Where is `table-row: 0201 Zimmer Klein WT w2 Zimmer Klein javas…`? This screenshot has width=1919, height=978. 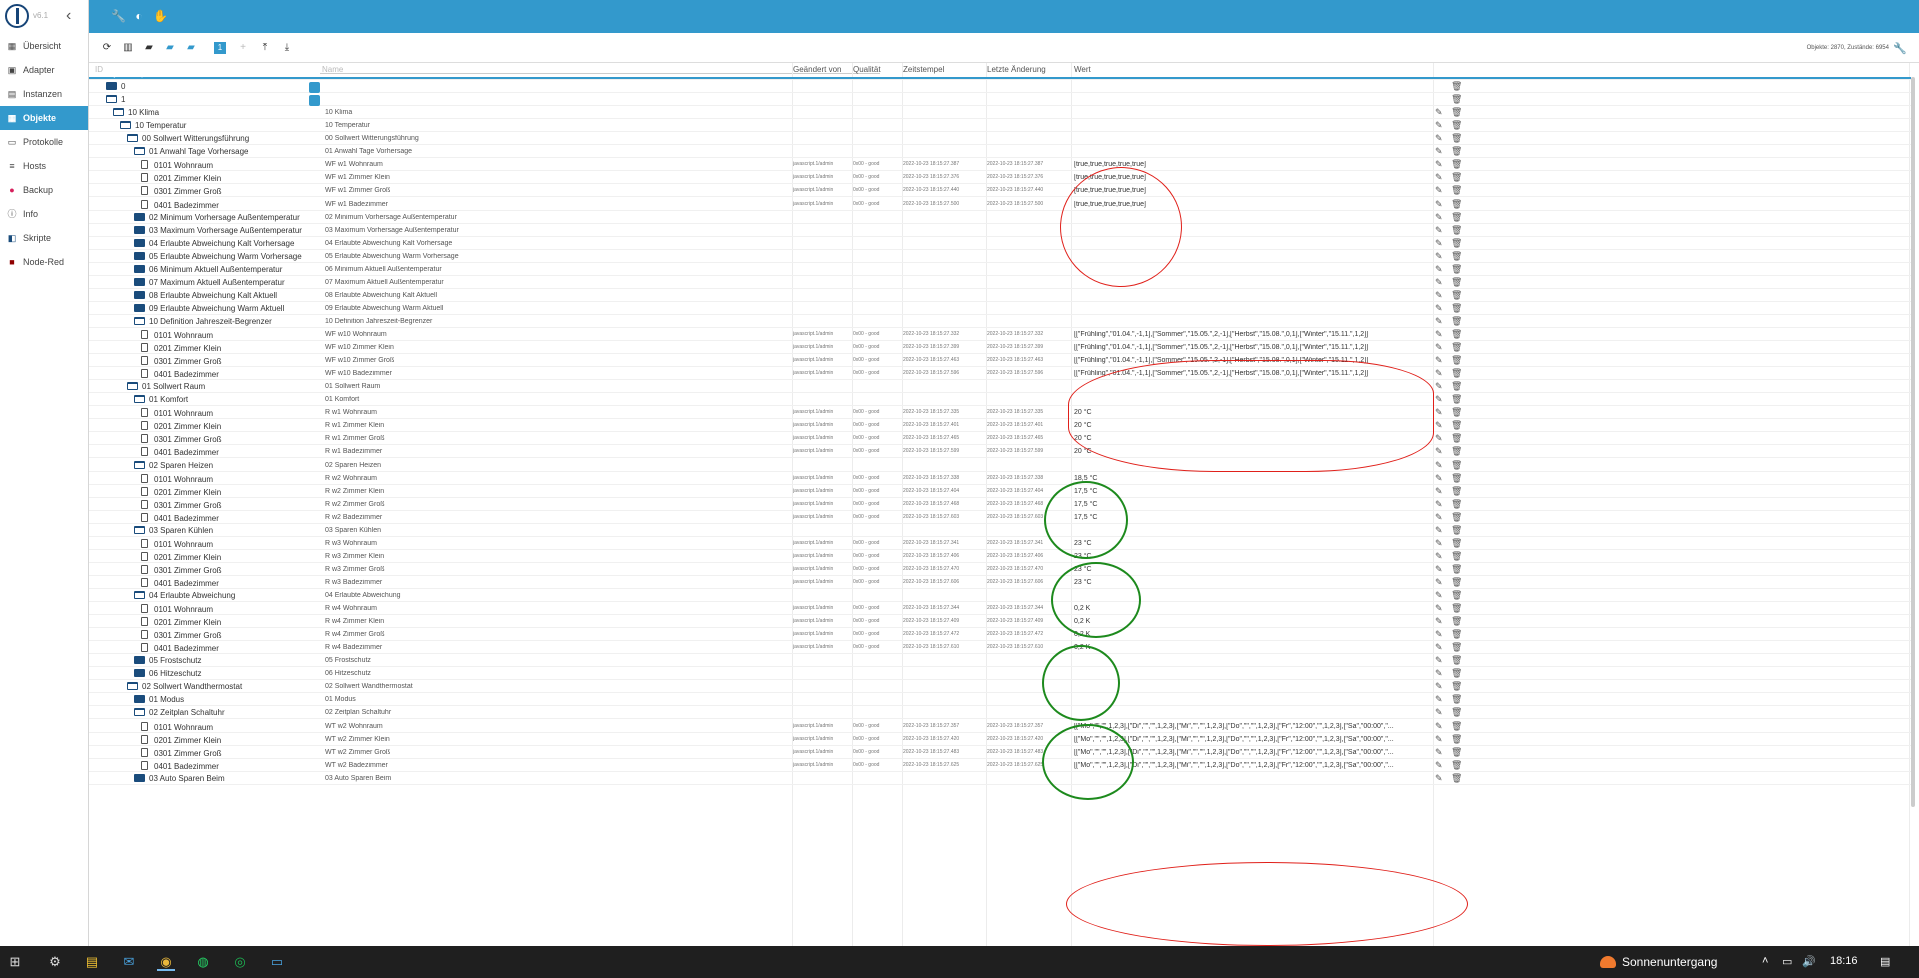 table-row: 0201 Zimmer Klein WT w2 Zimmer Klein javas… is located at coordinates (1000, 739).